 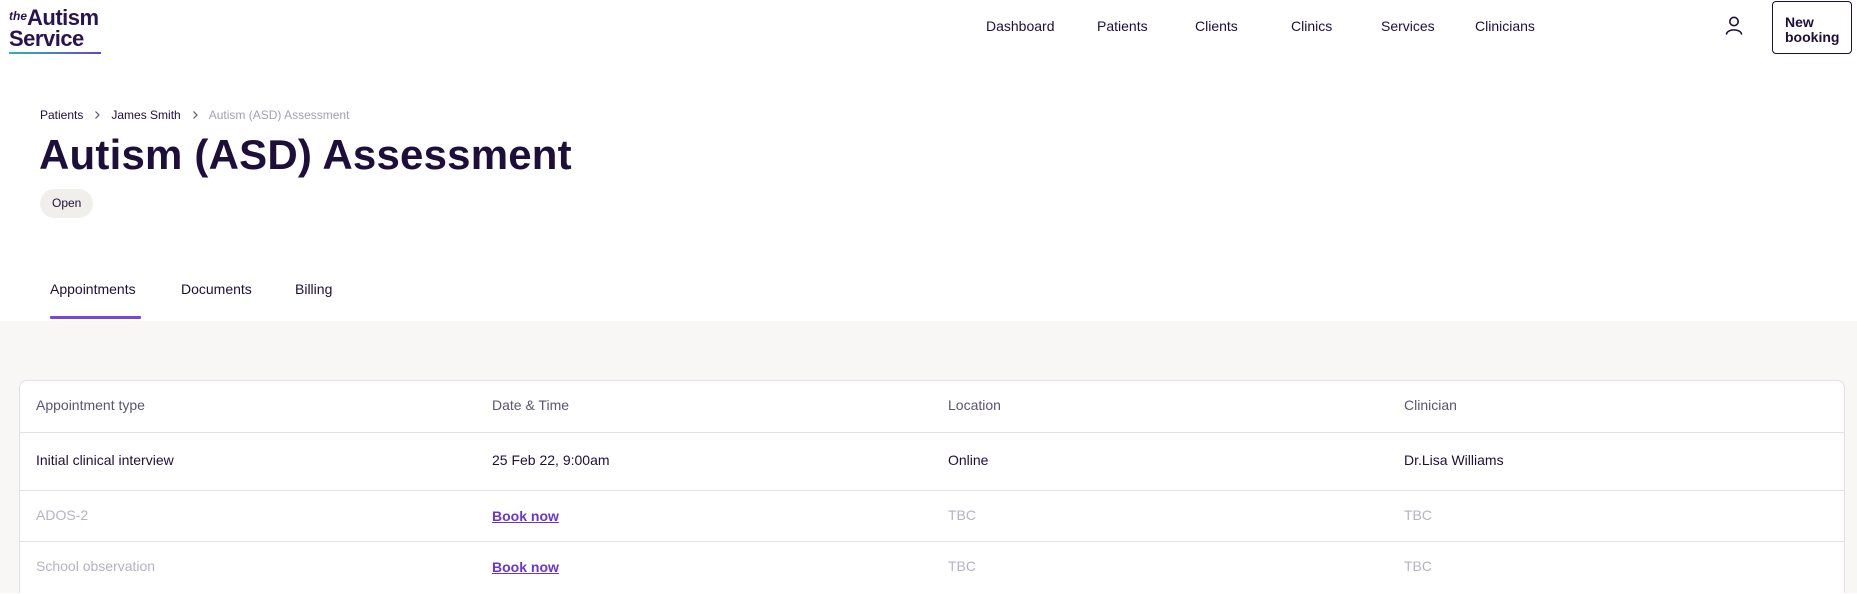 What do you see at coordinates (1454, 460) in the screenshot?
I see `appointment-clinician: Dr.Lisa Williams` at bounding box center [1454, 460].